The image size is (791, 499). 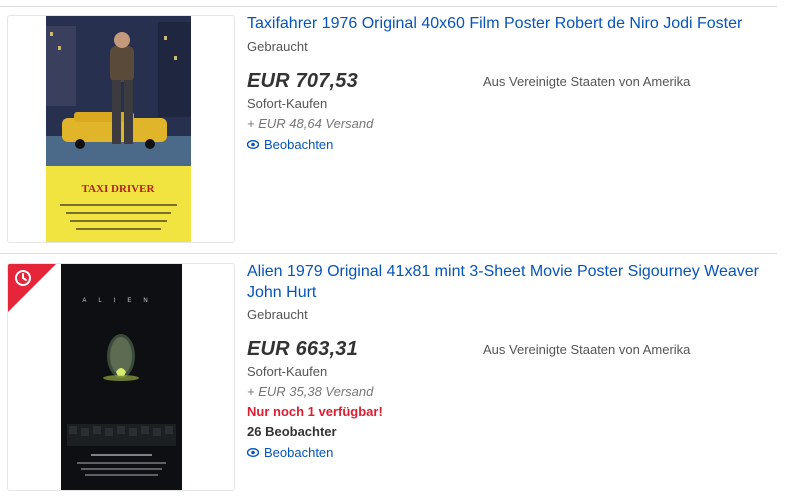 What do you see at coordinates (388, 253) in the screenshot?
I see `listing-divider` at bounding box center [388, 253].